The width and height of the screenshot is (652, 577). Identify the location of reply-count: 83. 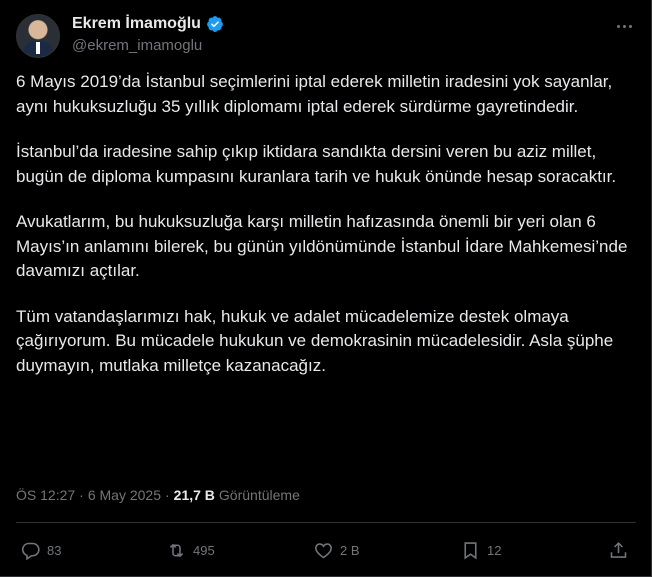
(54, 550).